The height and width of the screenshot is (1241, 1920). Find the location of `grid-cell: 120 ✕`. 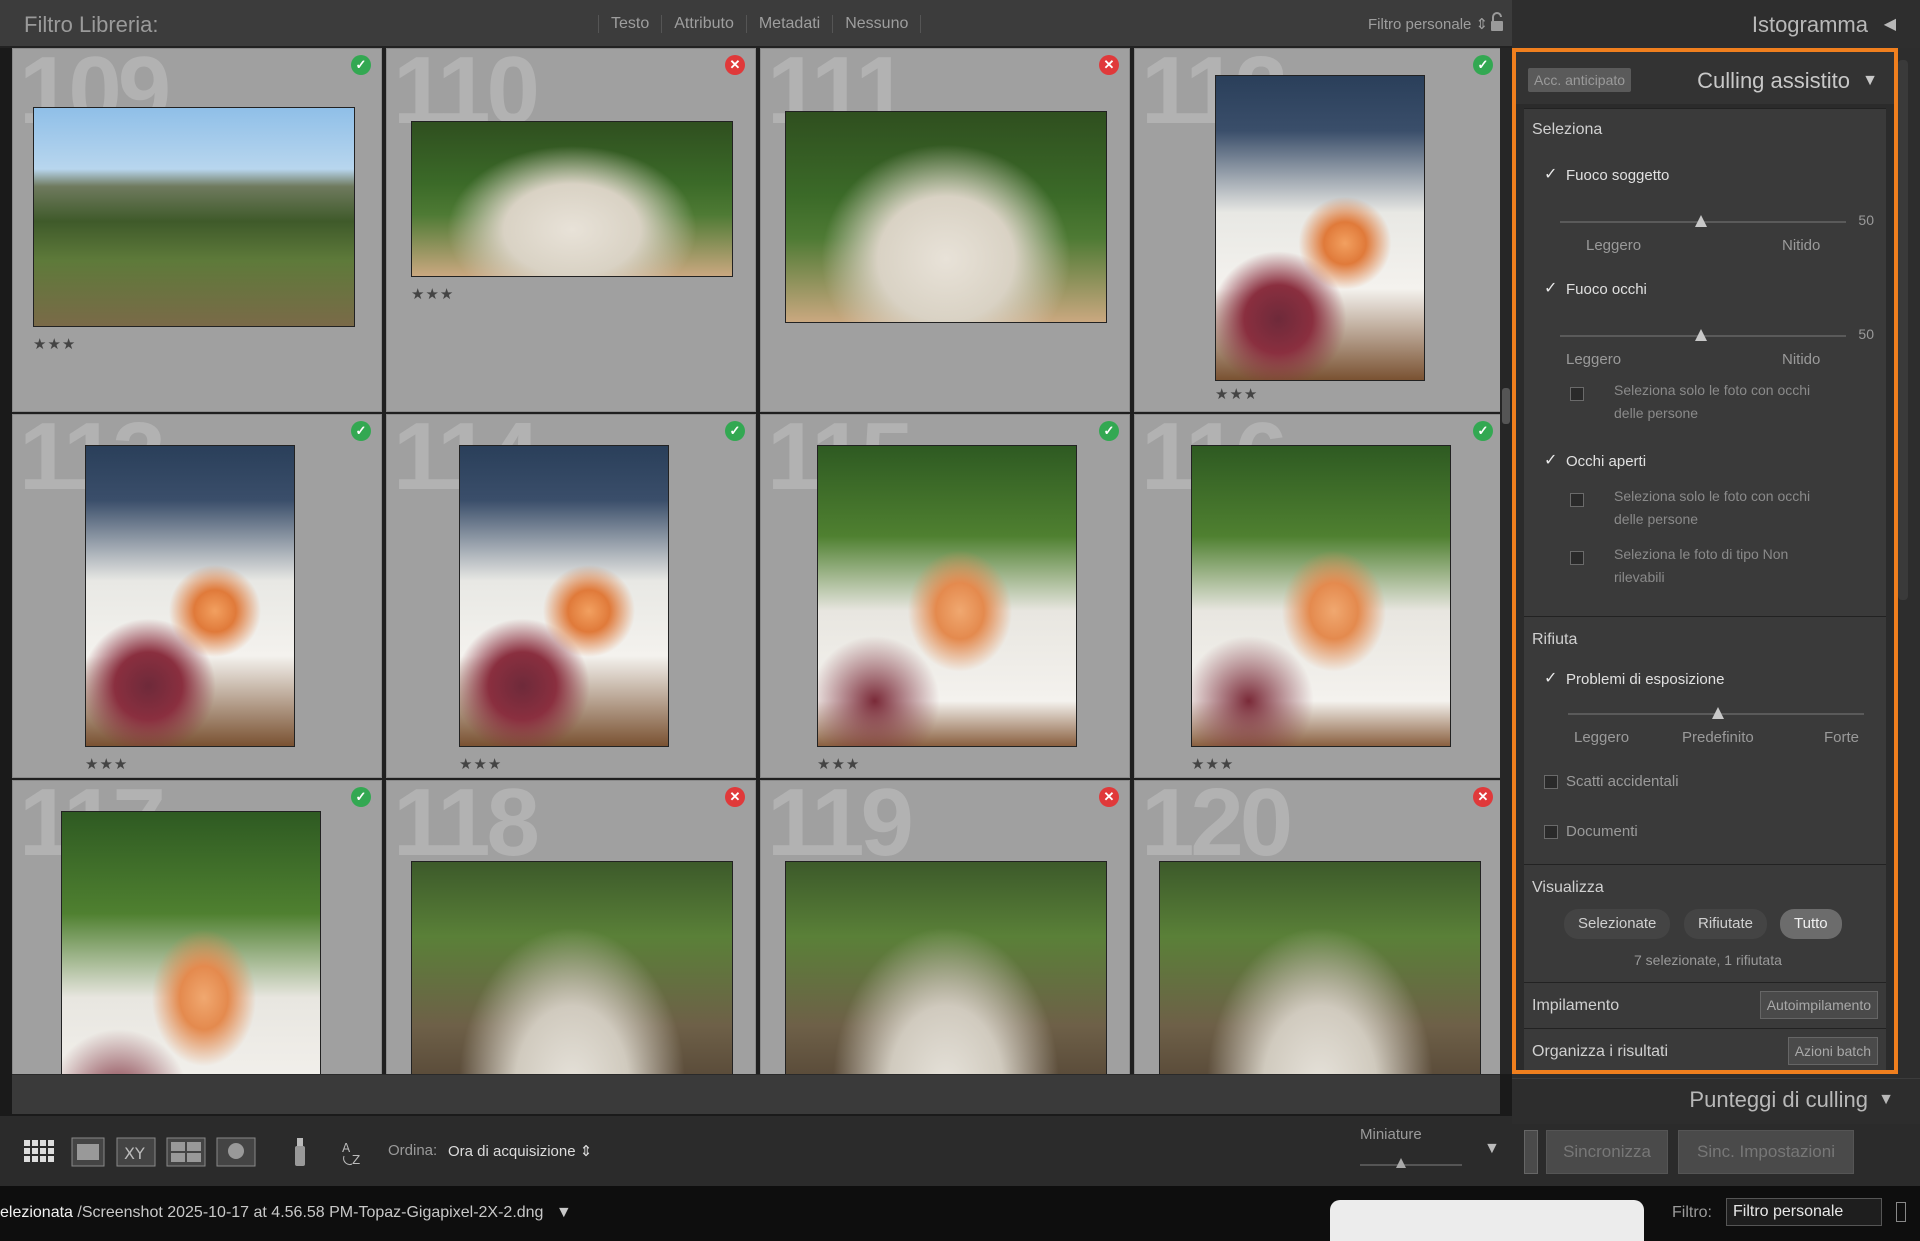

grid-cell: 120 ✕ is located at coordinates (1317, 927).